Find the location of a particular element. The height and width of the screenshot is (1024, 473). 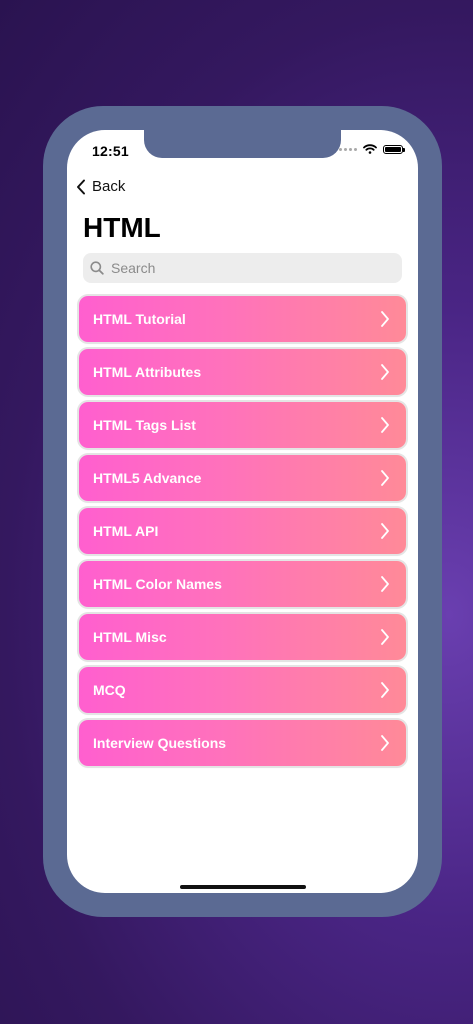

list-item-label: Interview Questions is located at coordinates (160, 743).